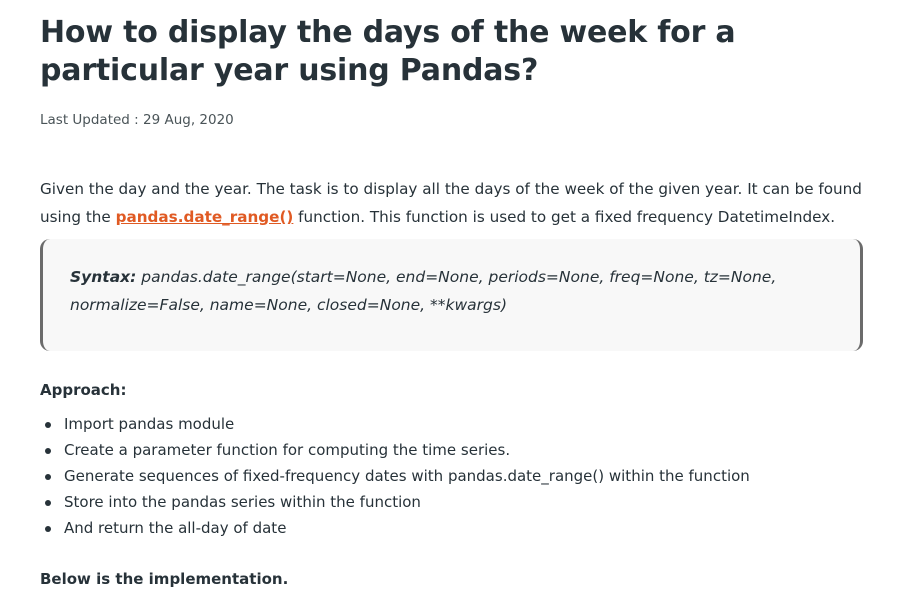  What do you see at coordinates (455, 424) in the screenshot?
I see `list-item: Import pandas module` at bounding box center [455, 424].